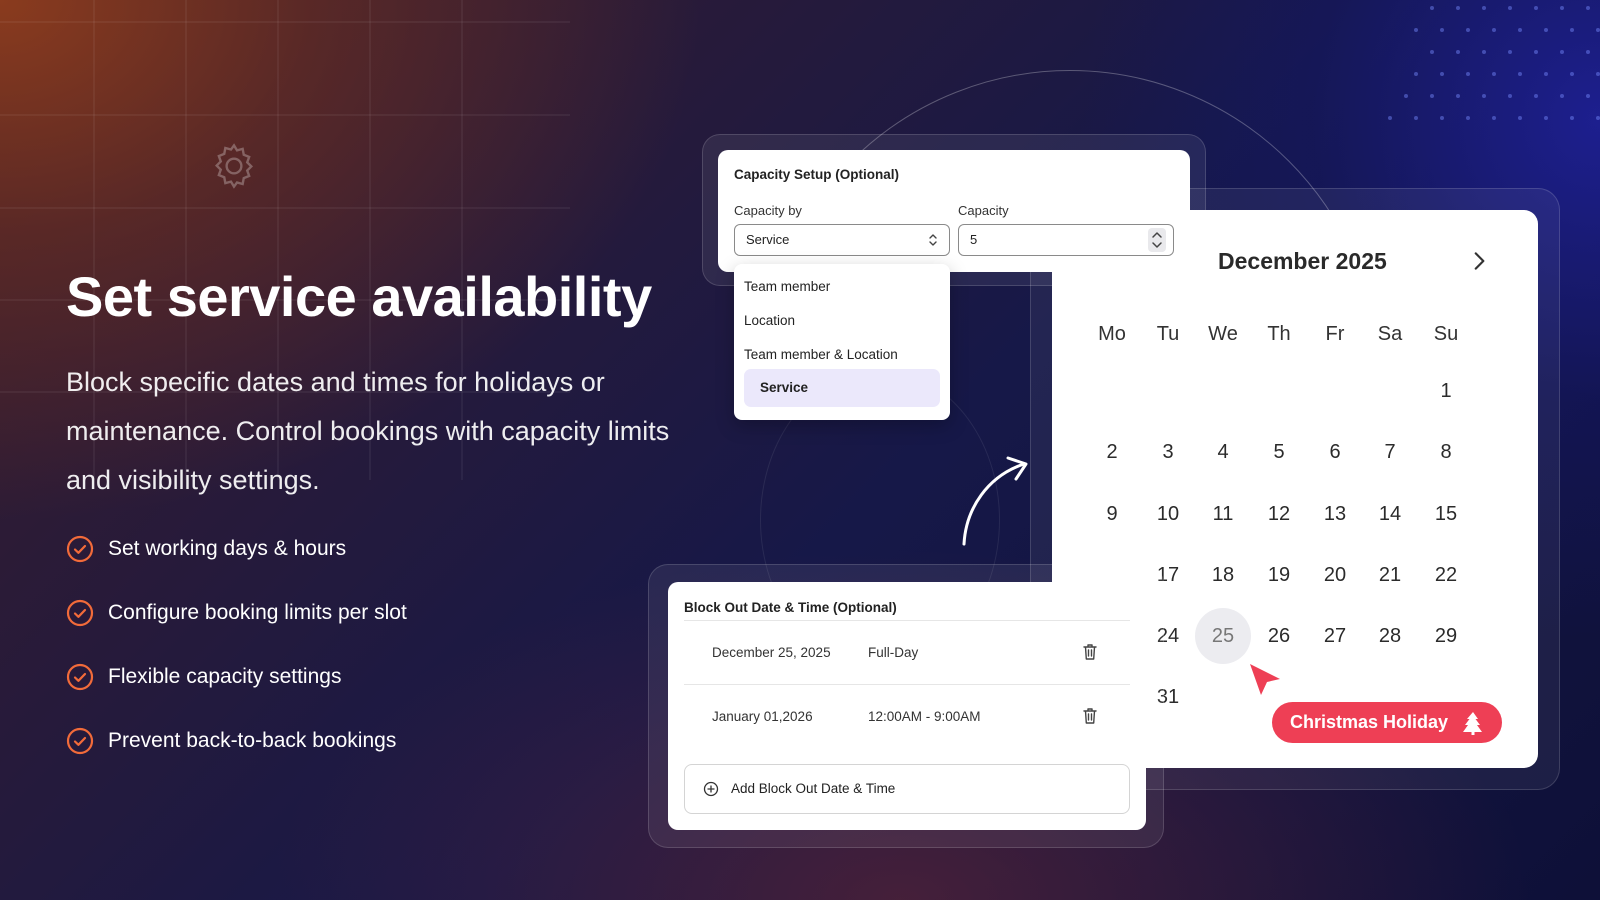  What do you see at coordinates (234, 166) in the screenshot?
I see `gear-icon` at bounding box center [234, 166].